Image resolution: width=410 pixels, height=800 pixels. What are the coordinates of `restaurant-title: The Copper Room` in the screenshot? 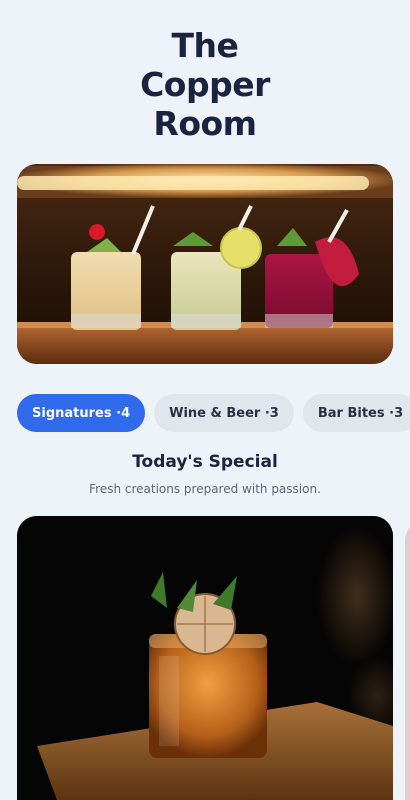 It's located at (205, 84).